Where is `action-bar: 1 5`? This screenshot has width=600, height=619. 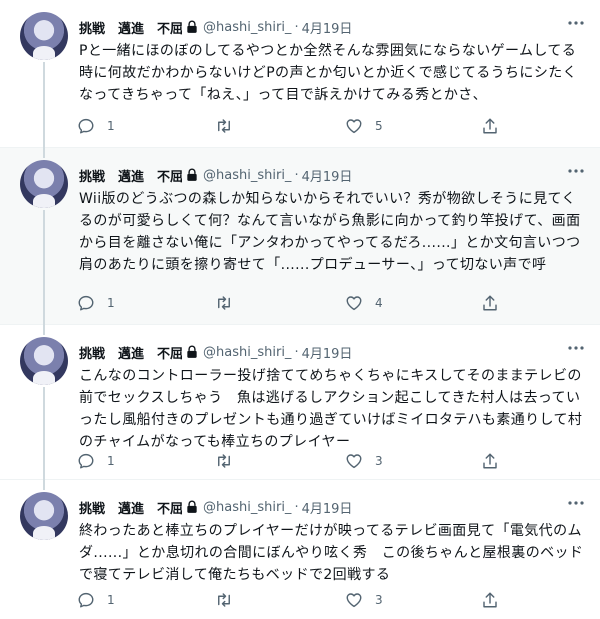 action-bar: 1 5 is located at coordinates (292, 126).